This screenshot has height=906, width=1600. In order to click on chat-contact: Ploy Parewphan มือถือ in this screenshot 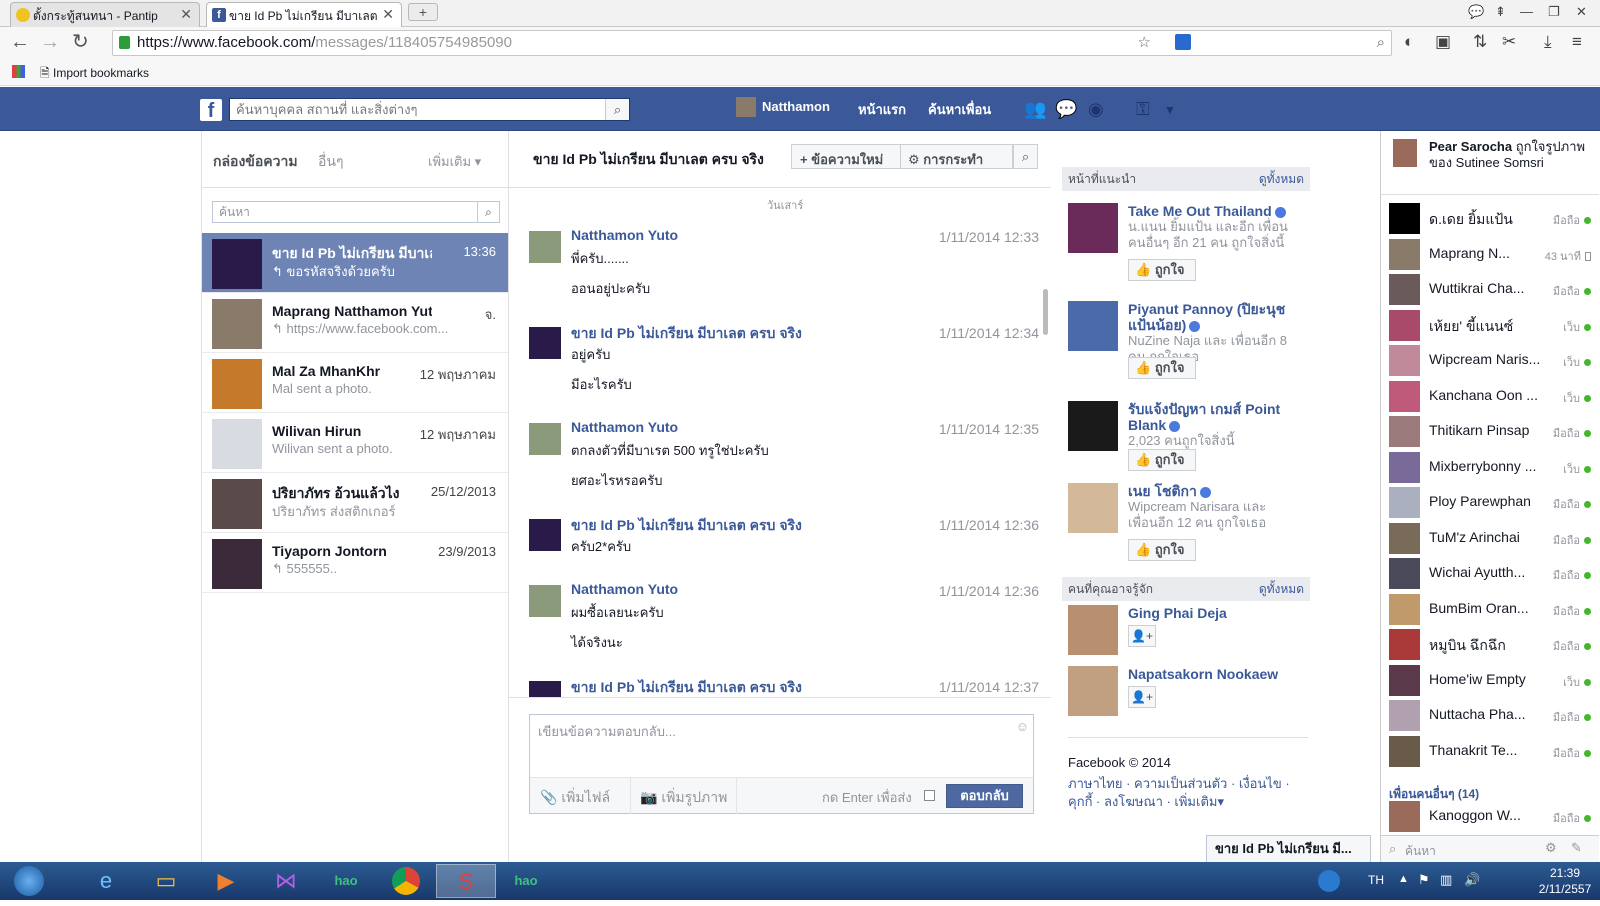, I will do `click(1491, 502)`.